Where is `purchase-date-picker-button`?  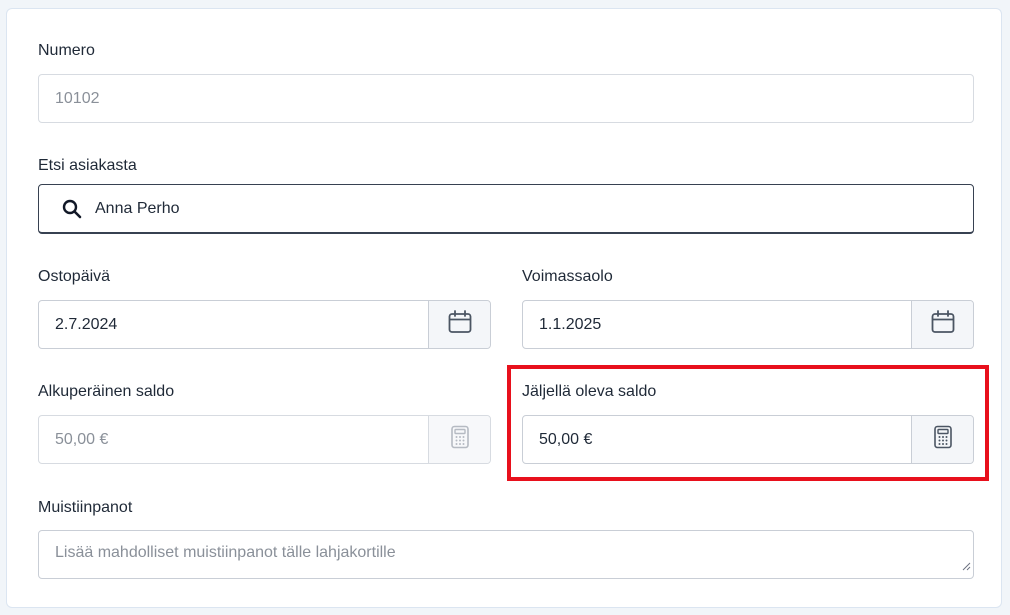 purchase-date-picker-button is located at coordinates (459, 324).